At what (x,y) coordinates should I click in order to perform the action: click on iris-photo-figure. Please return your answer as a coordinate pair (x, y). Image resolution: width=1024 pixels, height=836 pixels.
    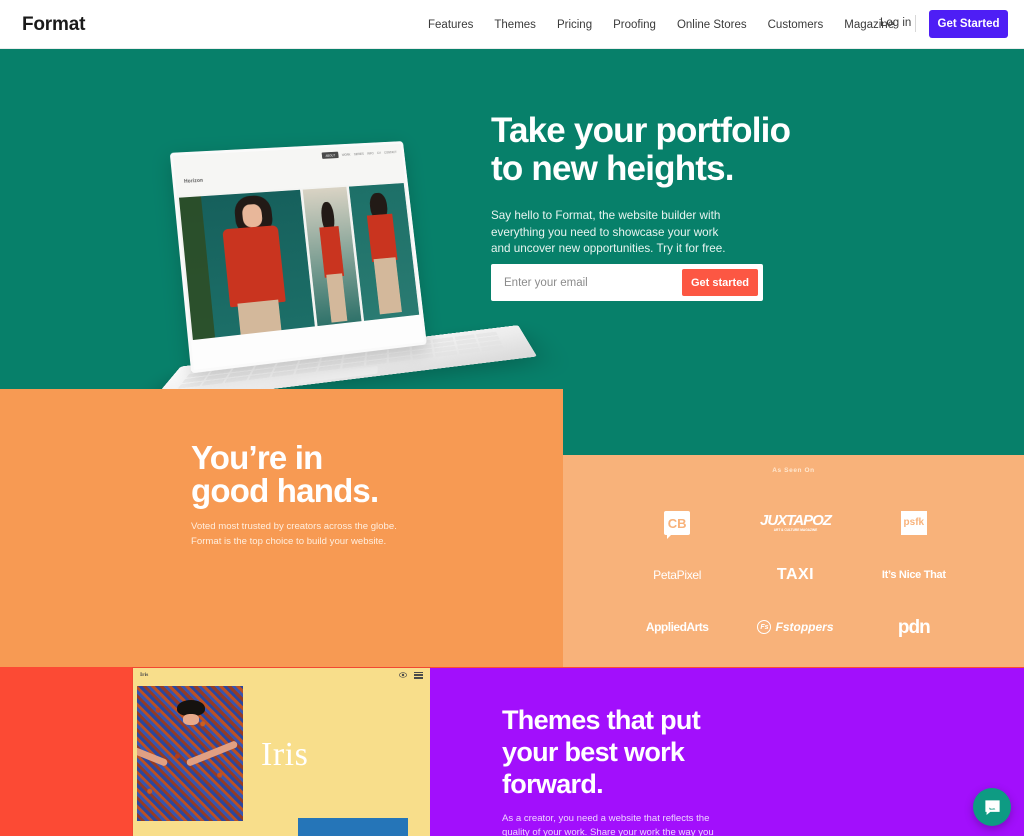
    Looking at the image, I should click on (191, 720).